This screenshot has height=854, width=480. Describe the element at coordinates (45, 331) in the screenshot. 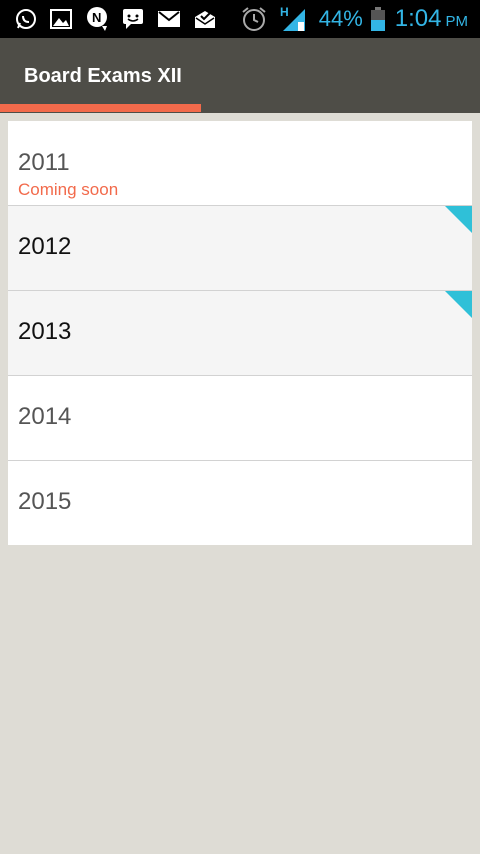

I see `list-item-year: 2013` at that location.